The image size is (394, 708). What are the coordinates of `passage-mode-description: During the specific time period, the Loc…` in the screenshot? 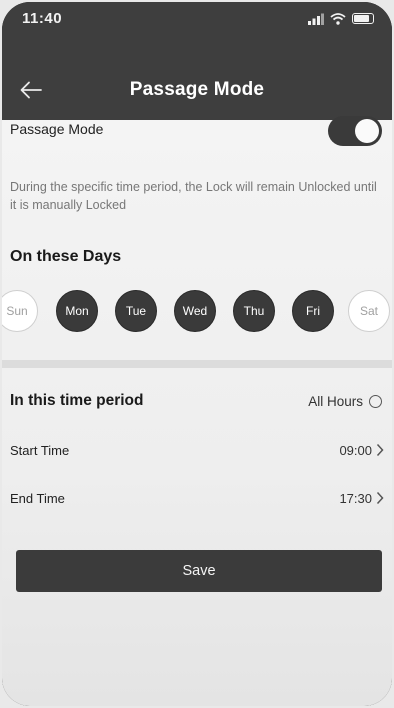 It's located at (193, 196).